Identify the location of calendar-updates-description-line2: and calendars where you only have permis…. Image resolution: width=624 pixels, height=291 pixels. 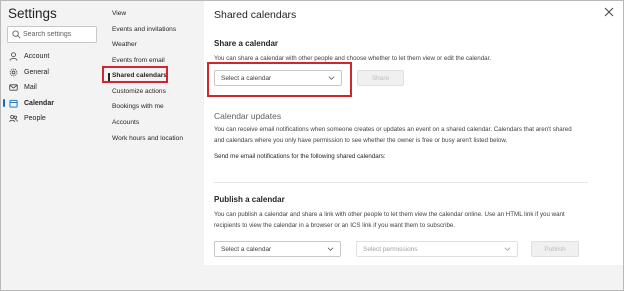
(361, 140).